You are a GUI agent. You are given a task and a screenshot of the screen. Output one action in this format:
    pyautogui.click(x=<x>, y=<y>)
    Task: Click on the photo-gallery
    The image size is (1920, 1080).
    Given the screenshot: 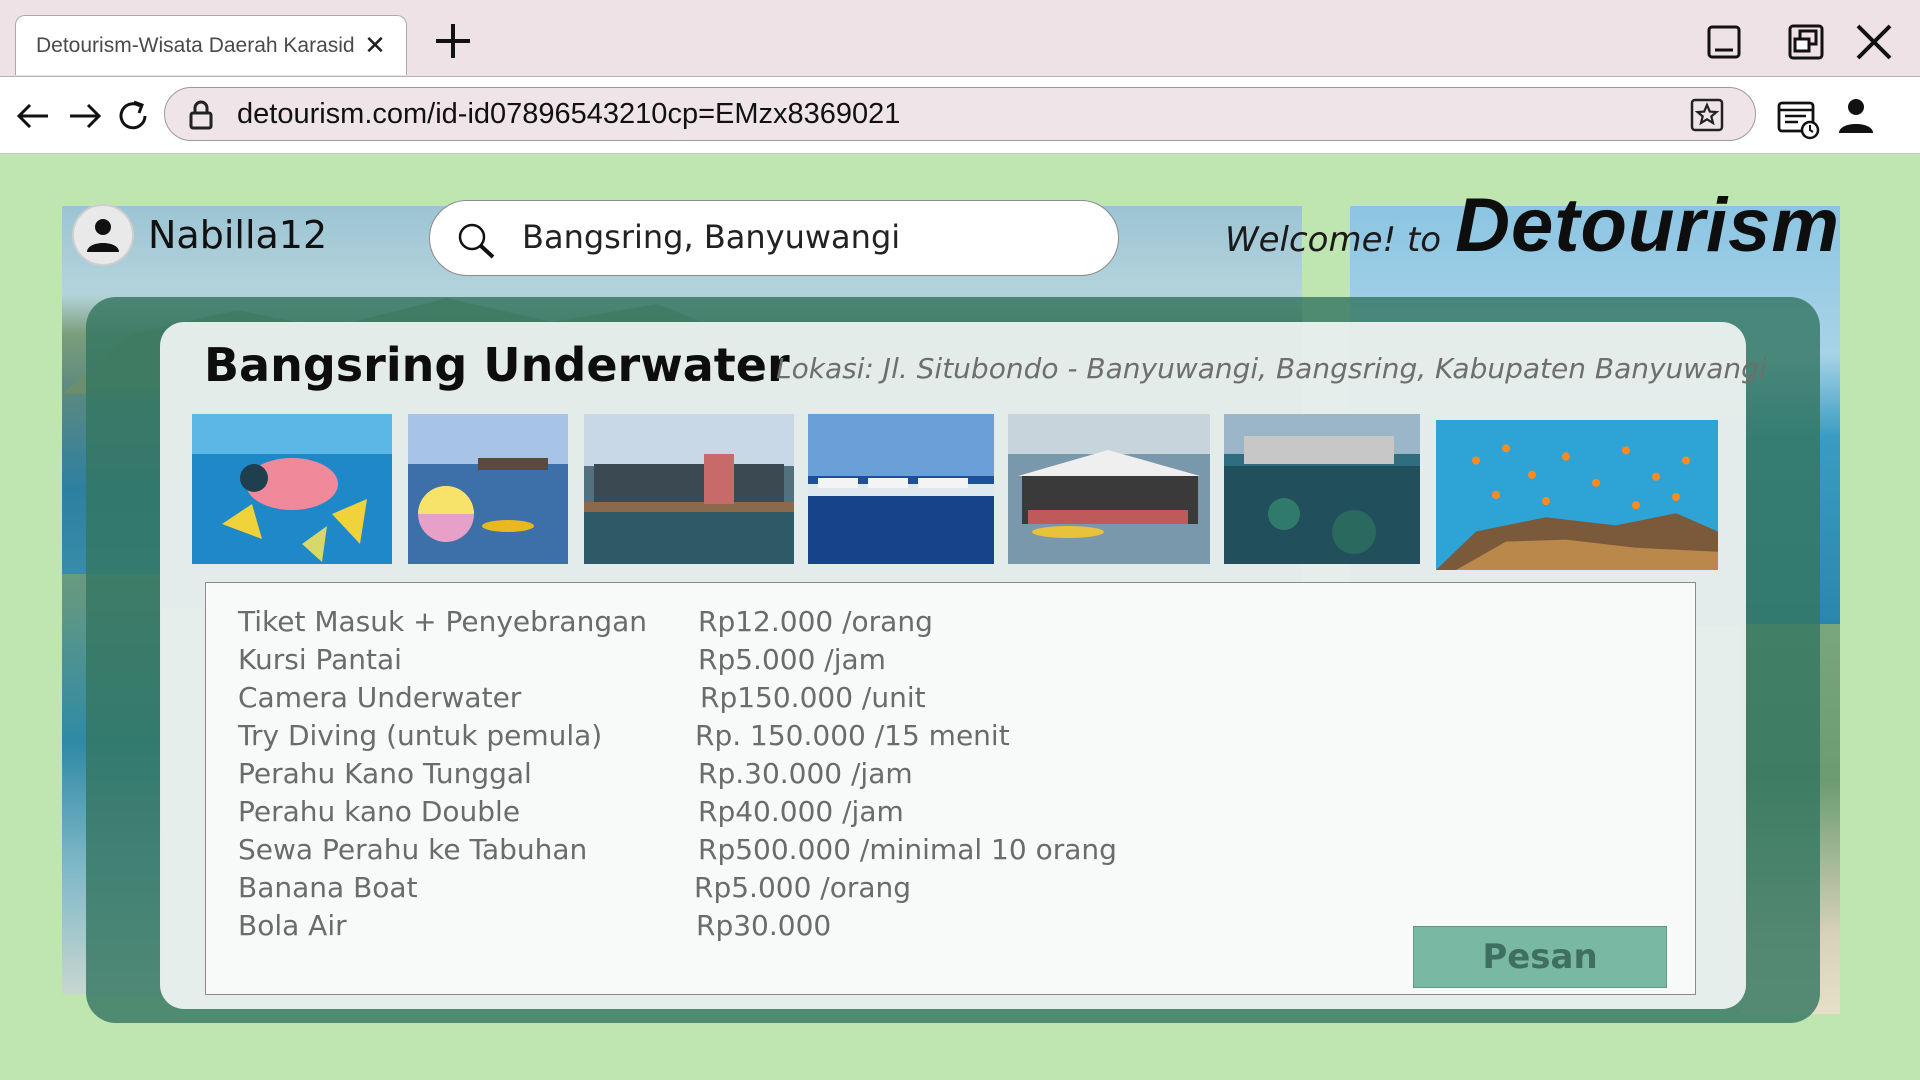 What is the action you would take?
    pyautogui.click(x=955, y=492)
    